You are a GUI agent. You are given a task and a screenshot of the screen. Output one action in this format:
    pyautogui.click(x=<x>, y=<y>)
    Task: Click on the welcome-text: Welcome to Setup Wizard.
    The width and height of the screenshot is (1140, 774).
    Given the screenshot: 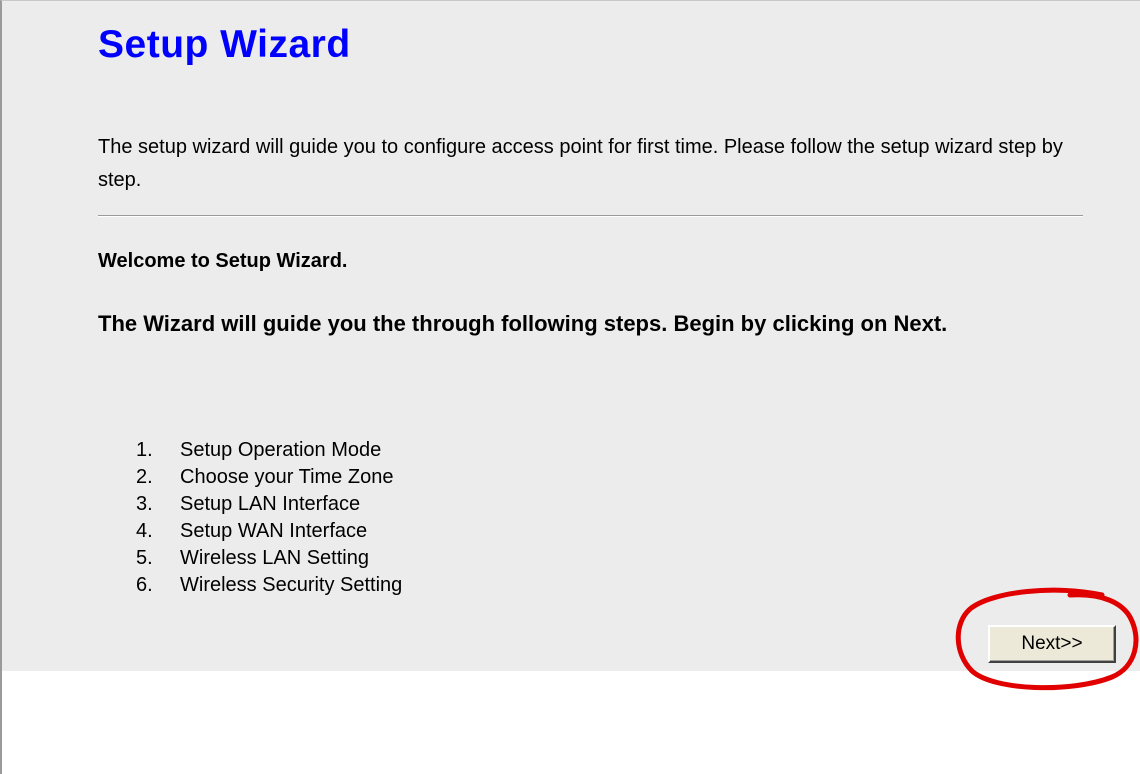 What is the action you would take?
    pyautogui.click(x=223, y=261)
    